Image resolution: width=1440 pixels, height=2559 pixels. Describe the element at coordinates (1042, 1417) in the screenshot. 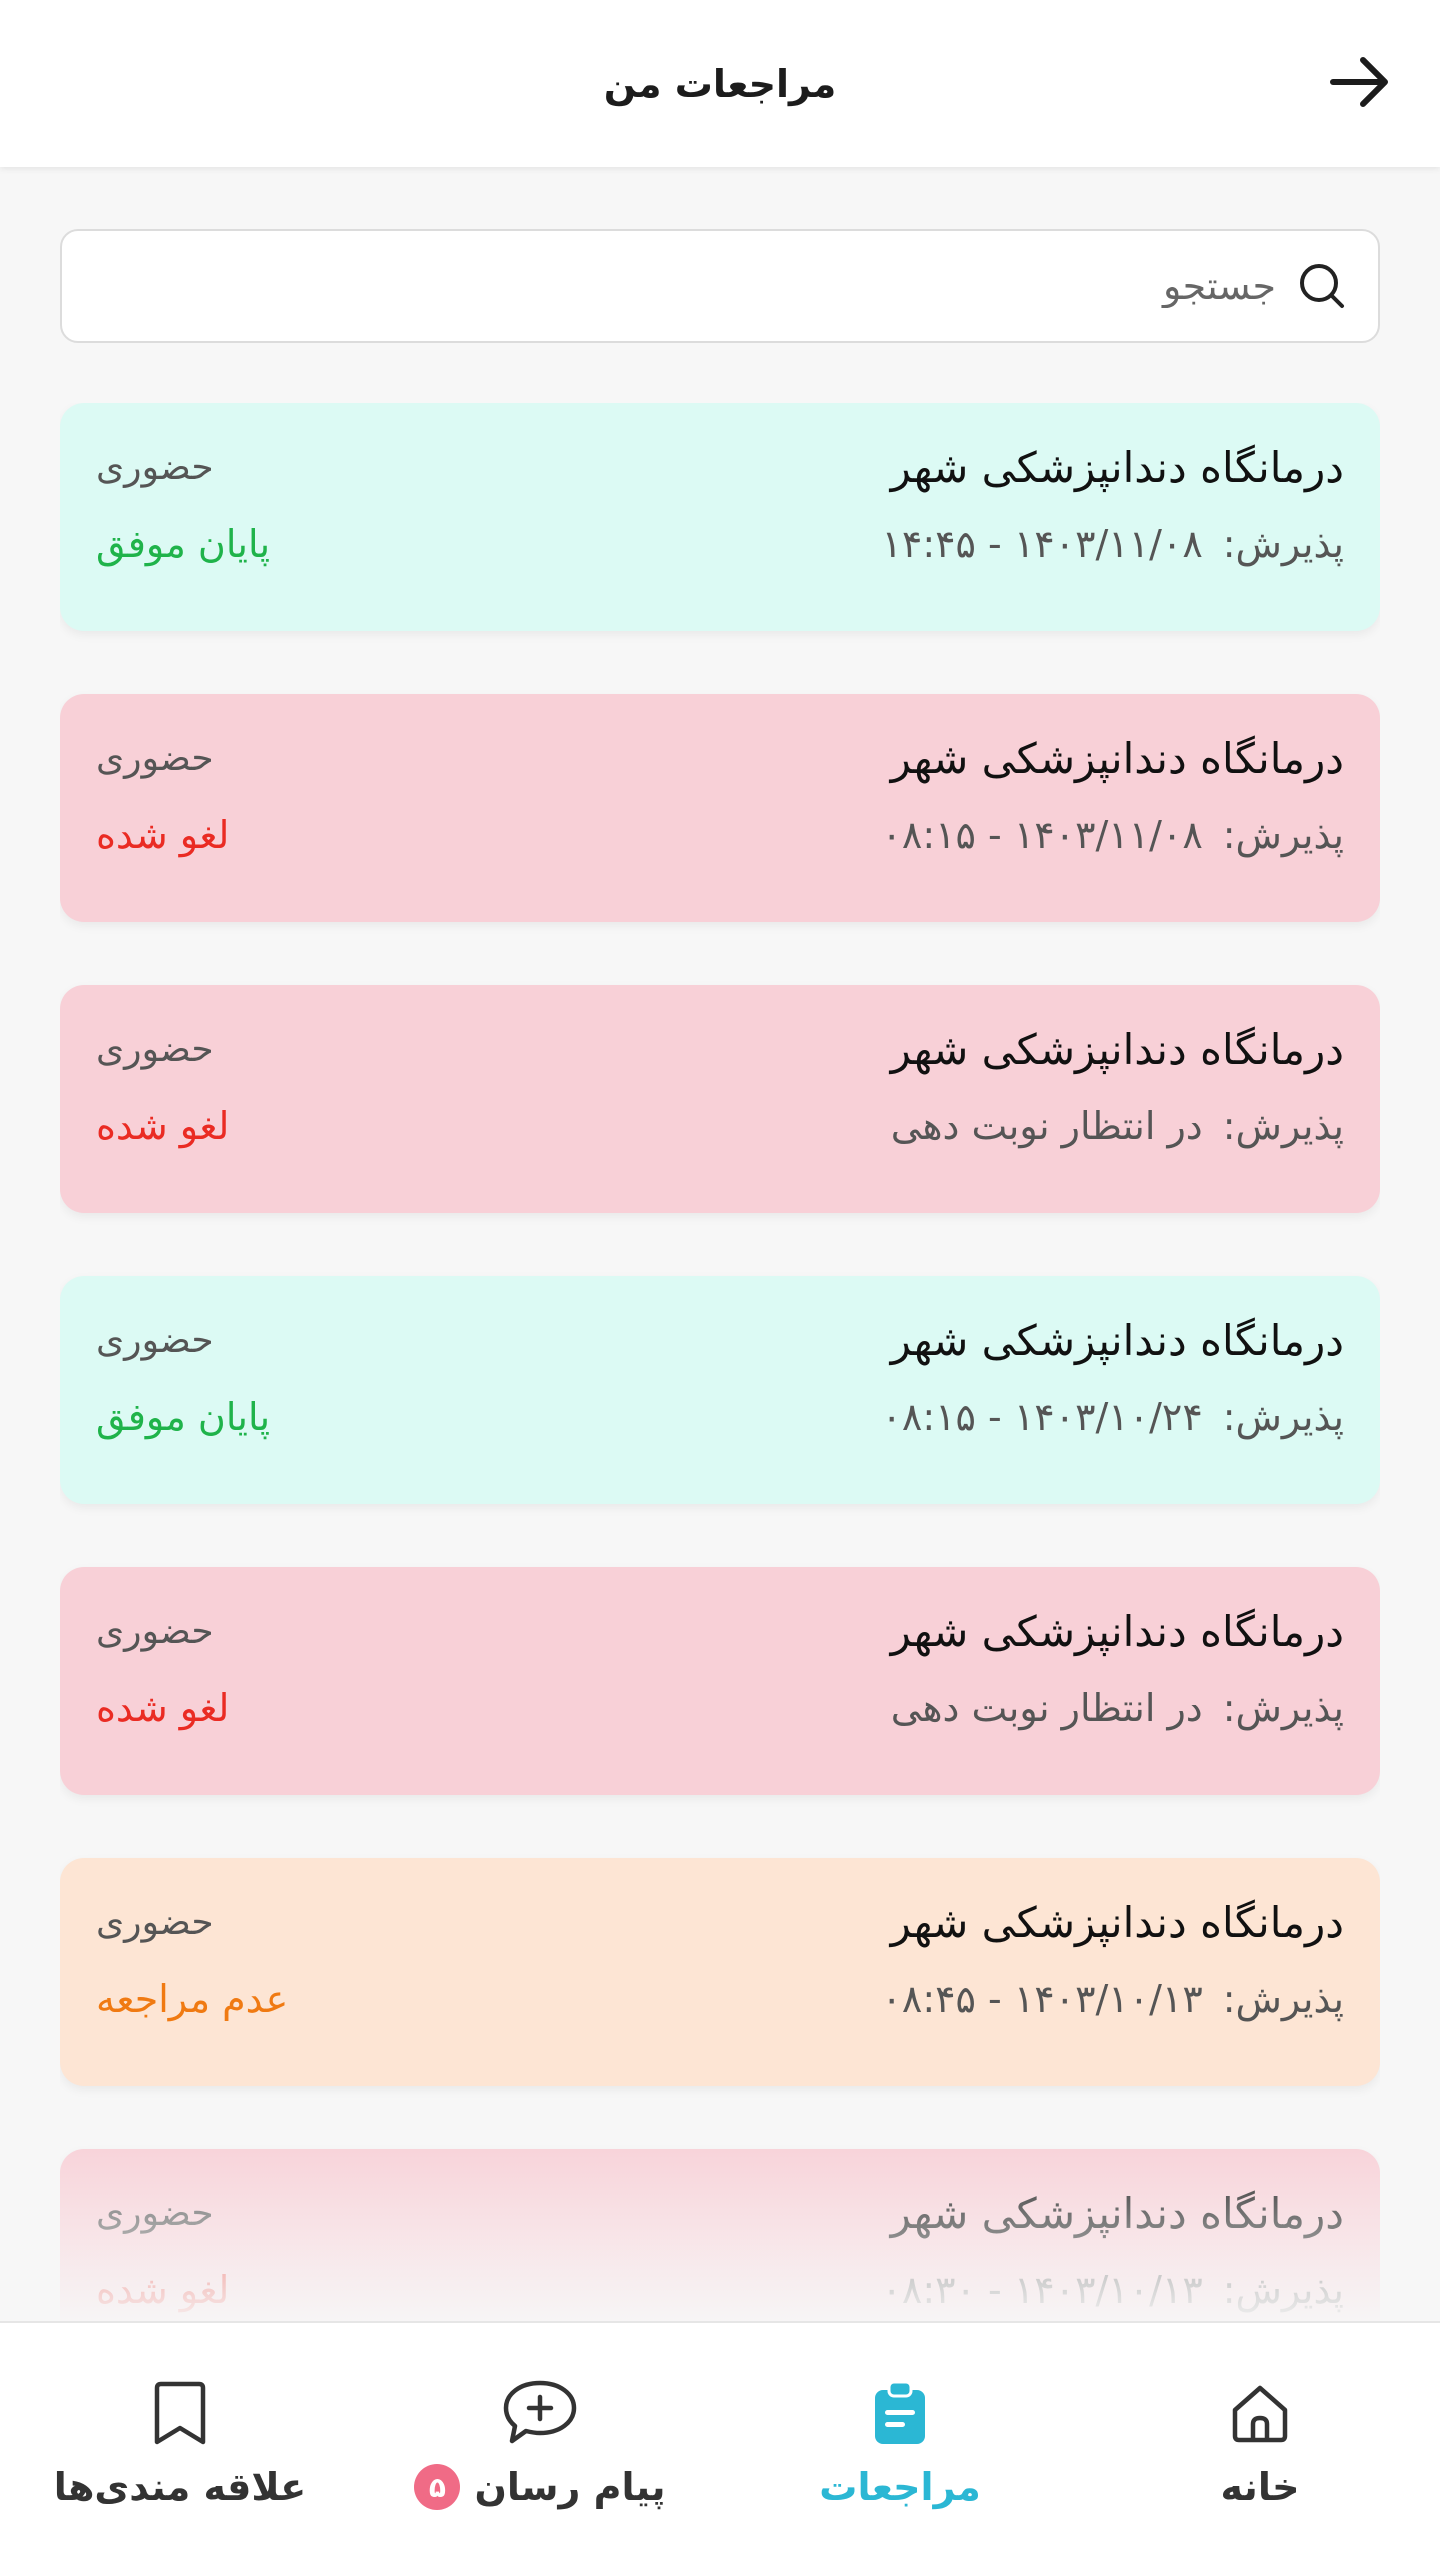

I see `reception-value: ۱۴۰۳/۱۰/۲۴ - ۰۸:۱۵` at that location.